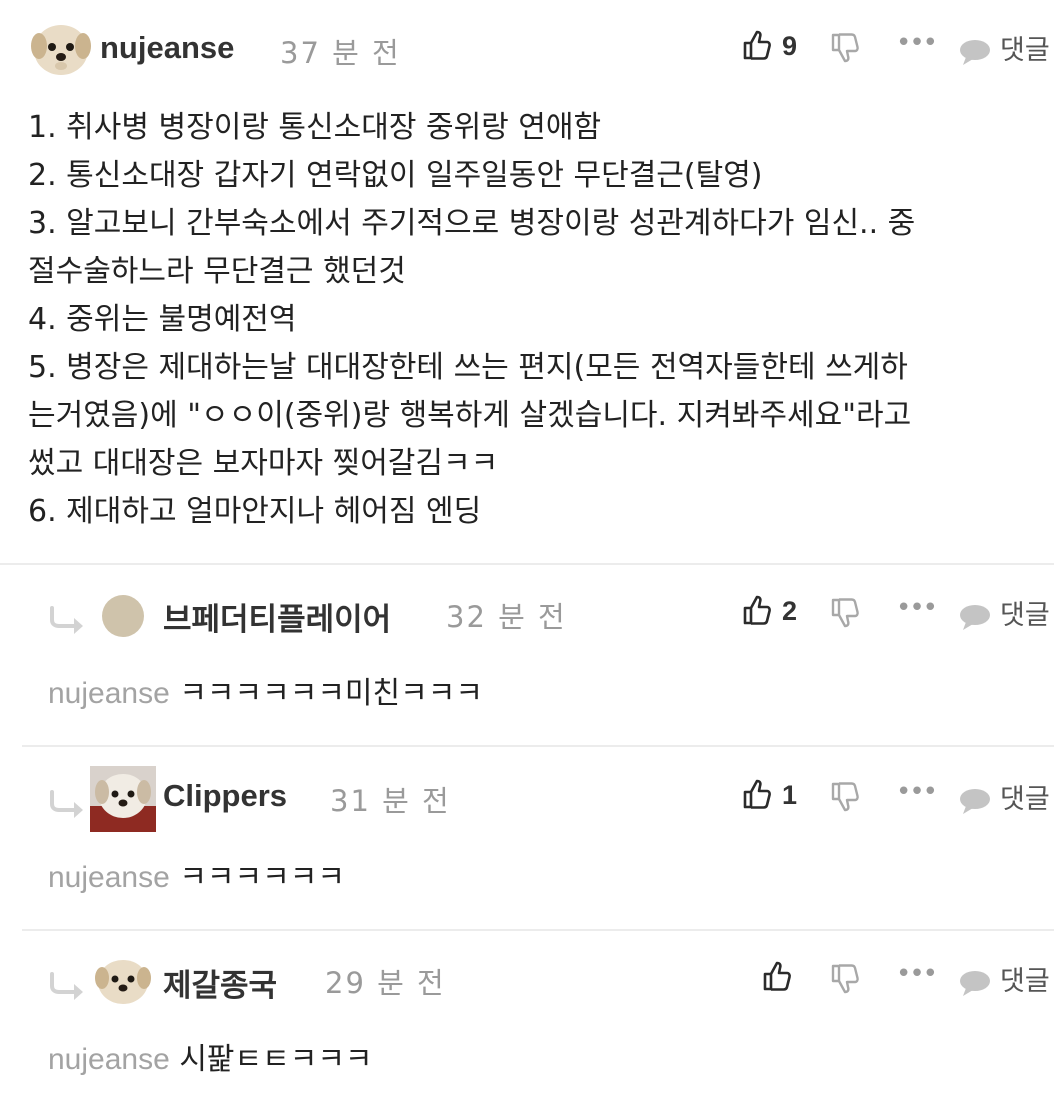 The image size is (1054, 1107). I want to click on post-line: 는거였음)에 "ㅇㅇ이(중위)랑 행복하게 살겠습니다. 지켜봐주세요"라고, so click(470, 415).